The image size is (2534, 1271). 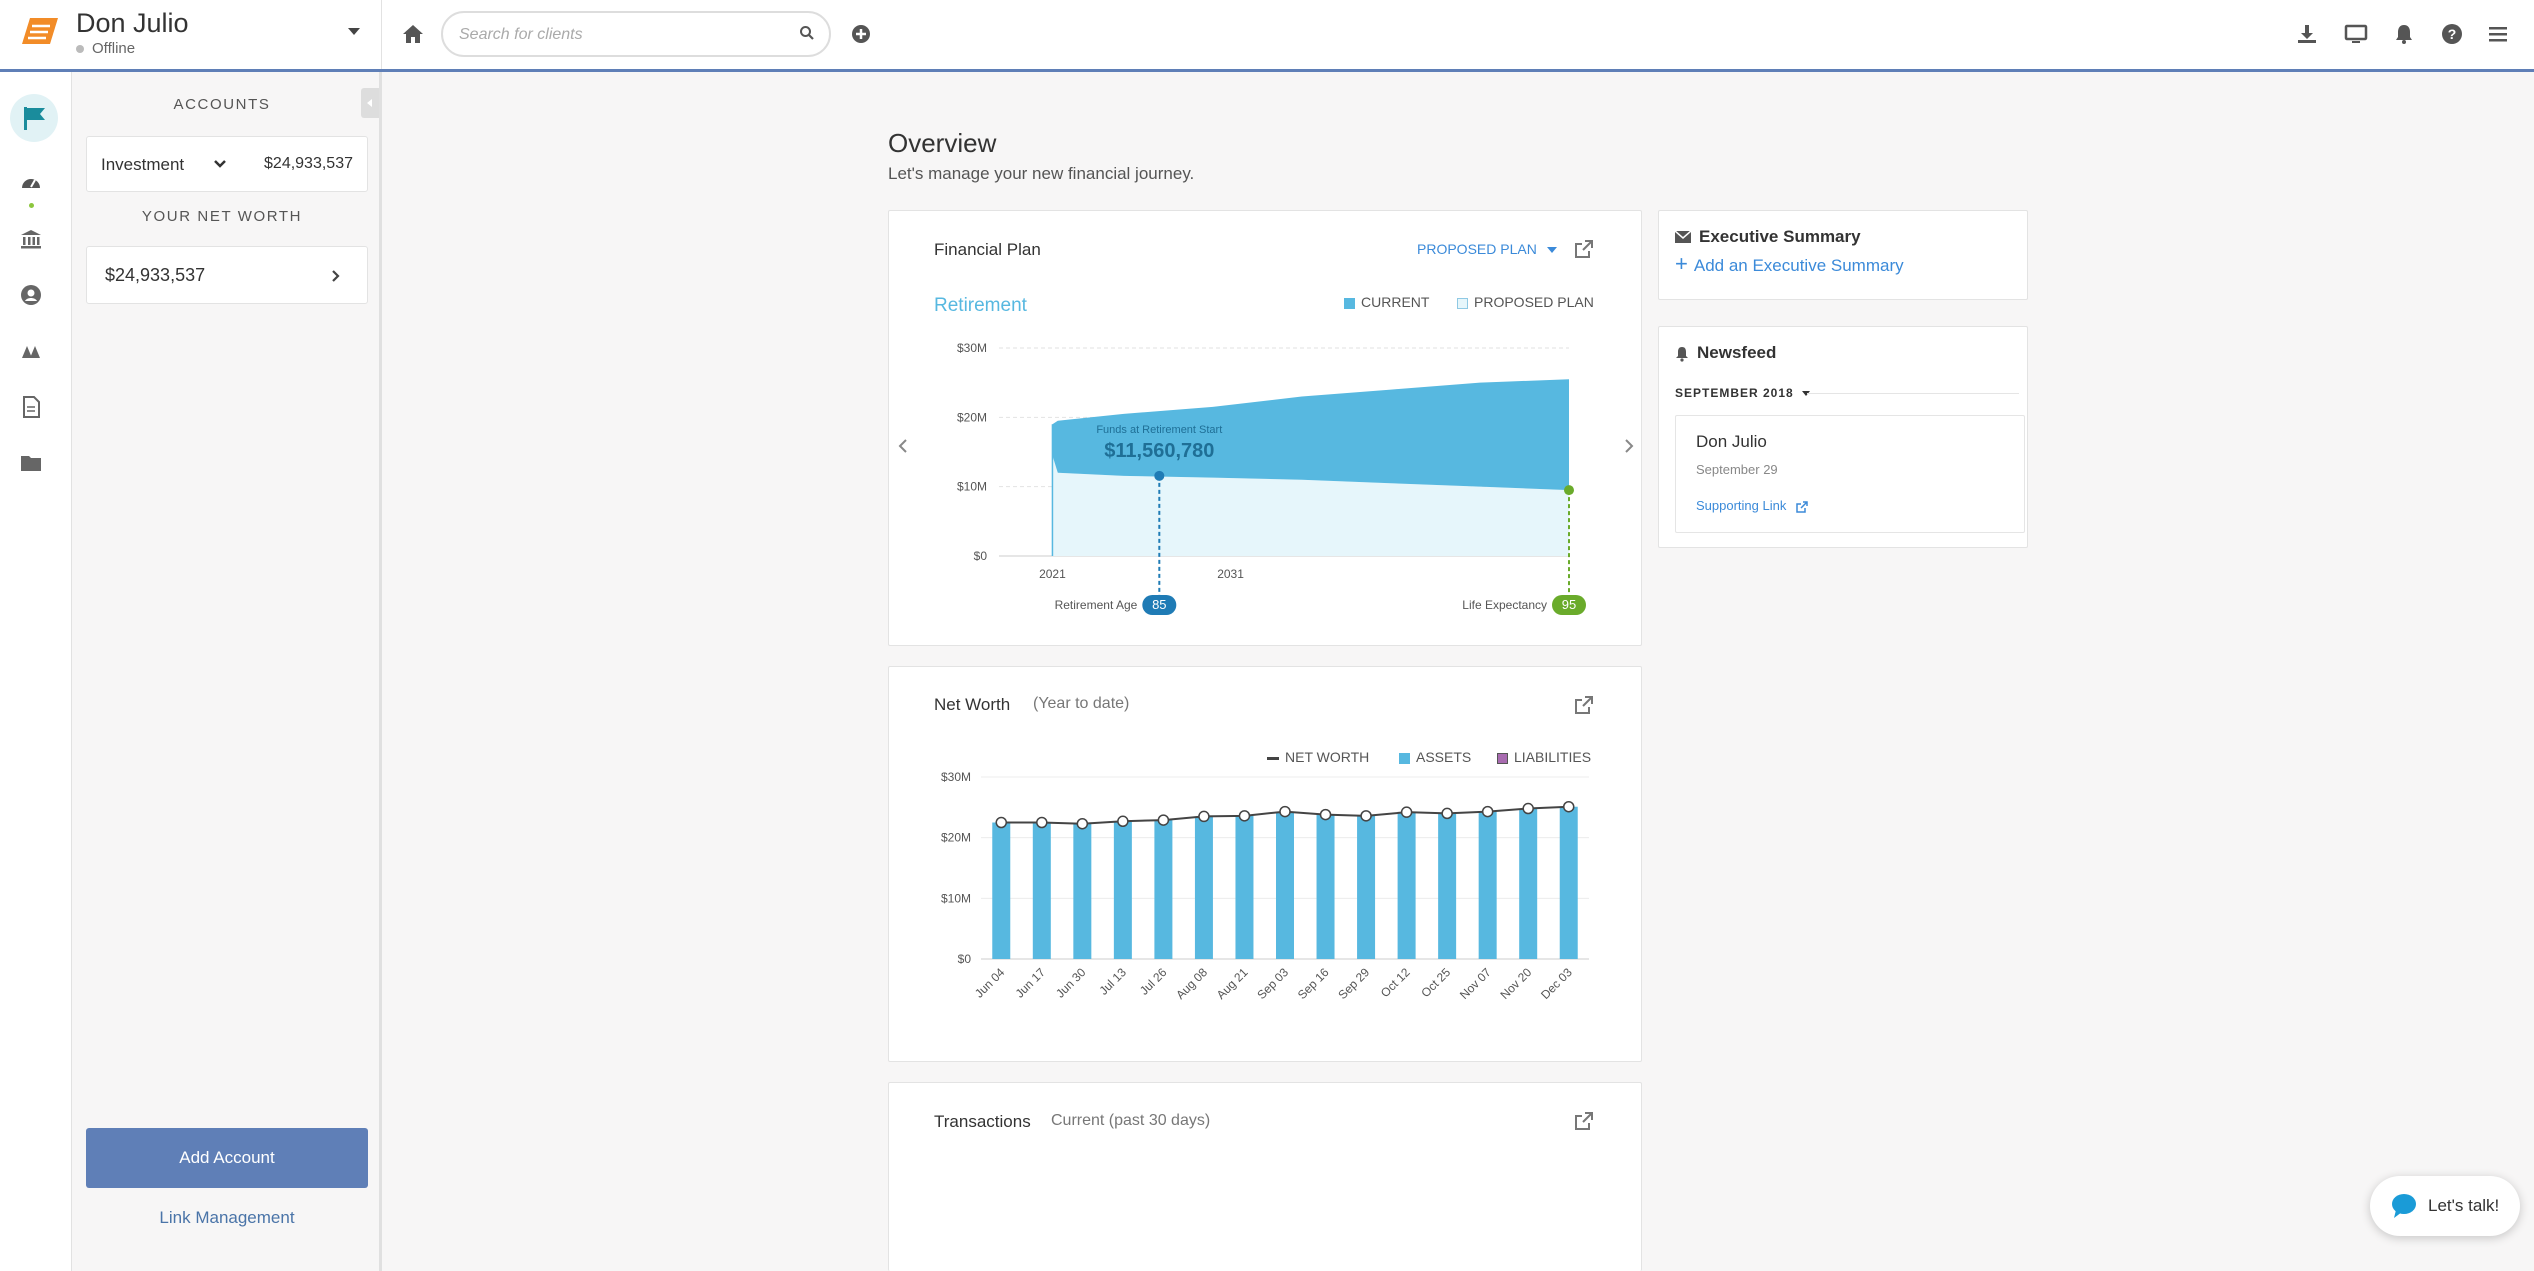 I want to click on add-account-button: Add Account, so click(x=227, y=1158).